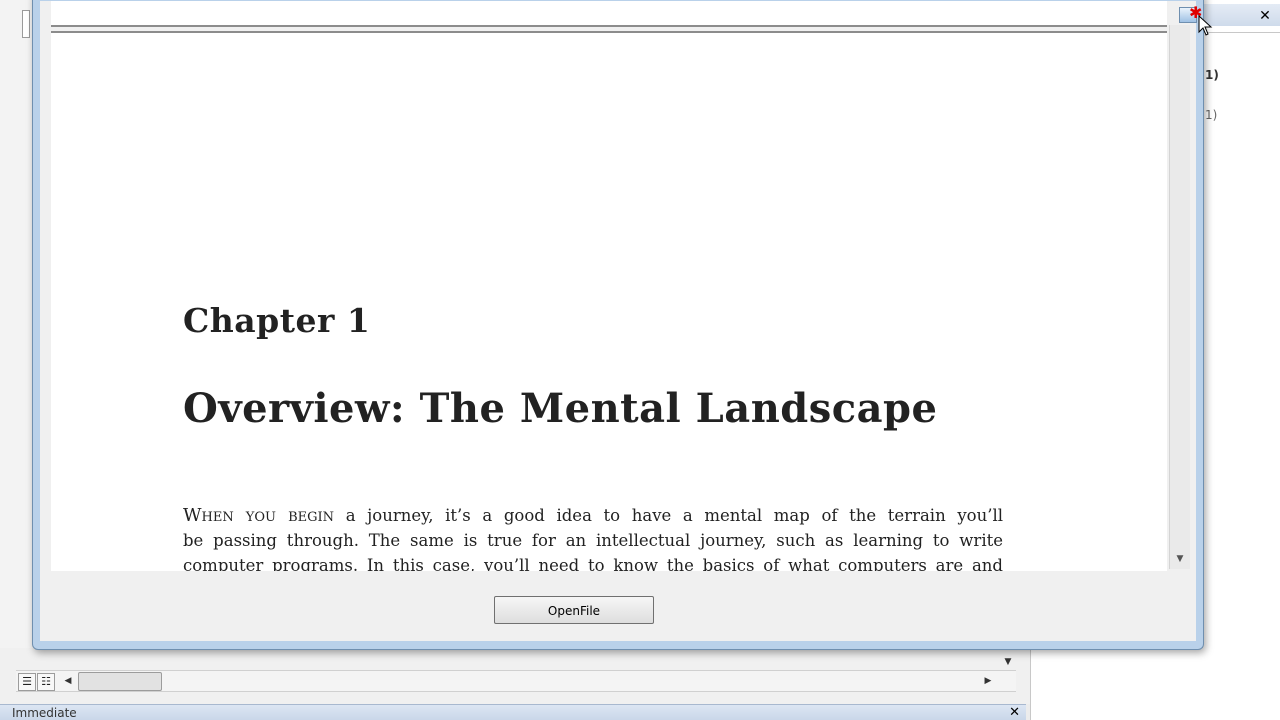 This screenshot has width=1280, height=720. What do you see at coordinates (27, 682) in the screenshot?
I see `procedure-view-icon: ☰` at bounding box center [27, 682].